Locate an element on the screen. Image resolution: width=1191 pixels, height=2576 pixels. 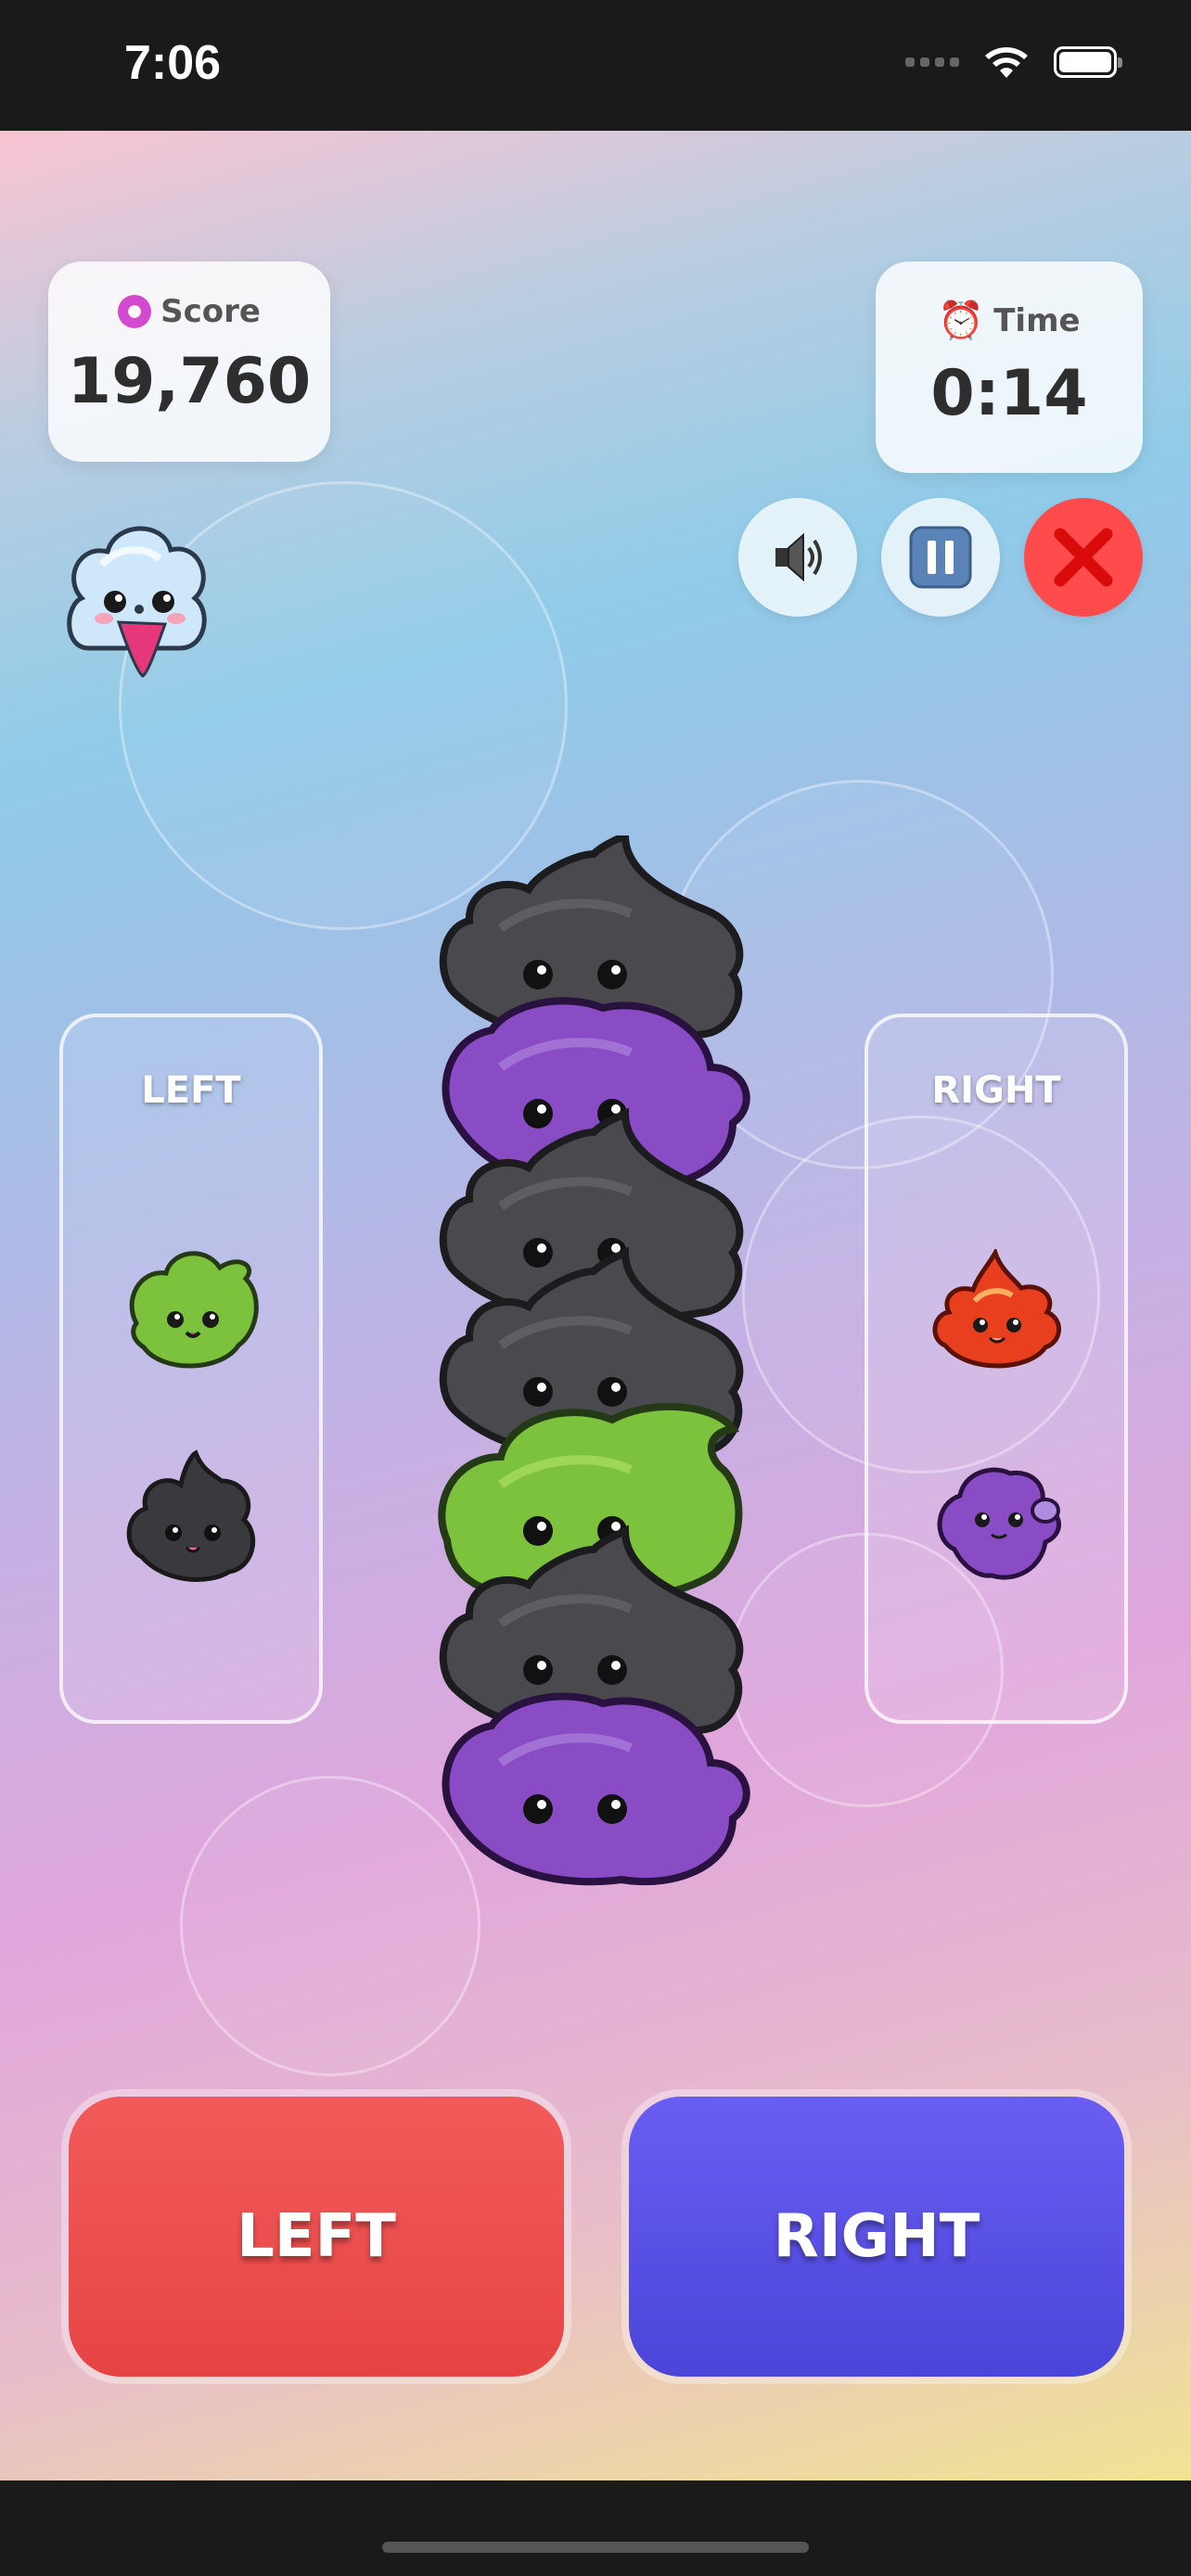
black-blob-creature-icon is located at coordinates (191, 1515).